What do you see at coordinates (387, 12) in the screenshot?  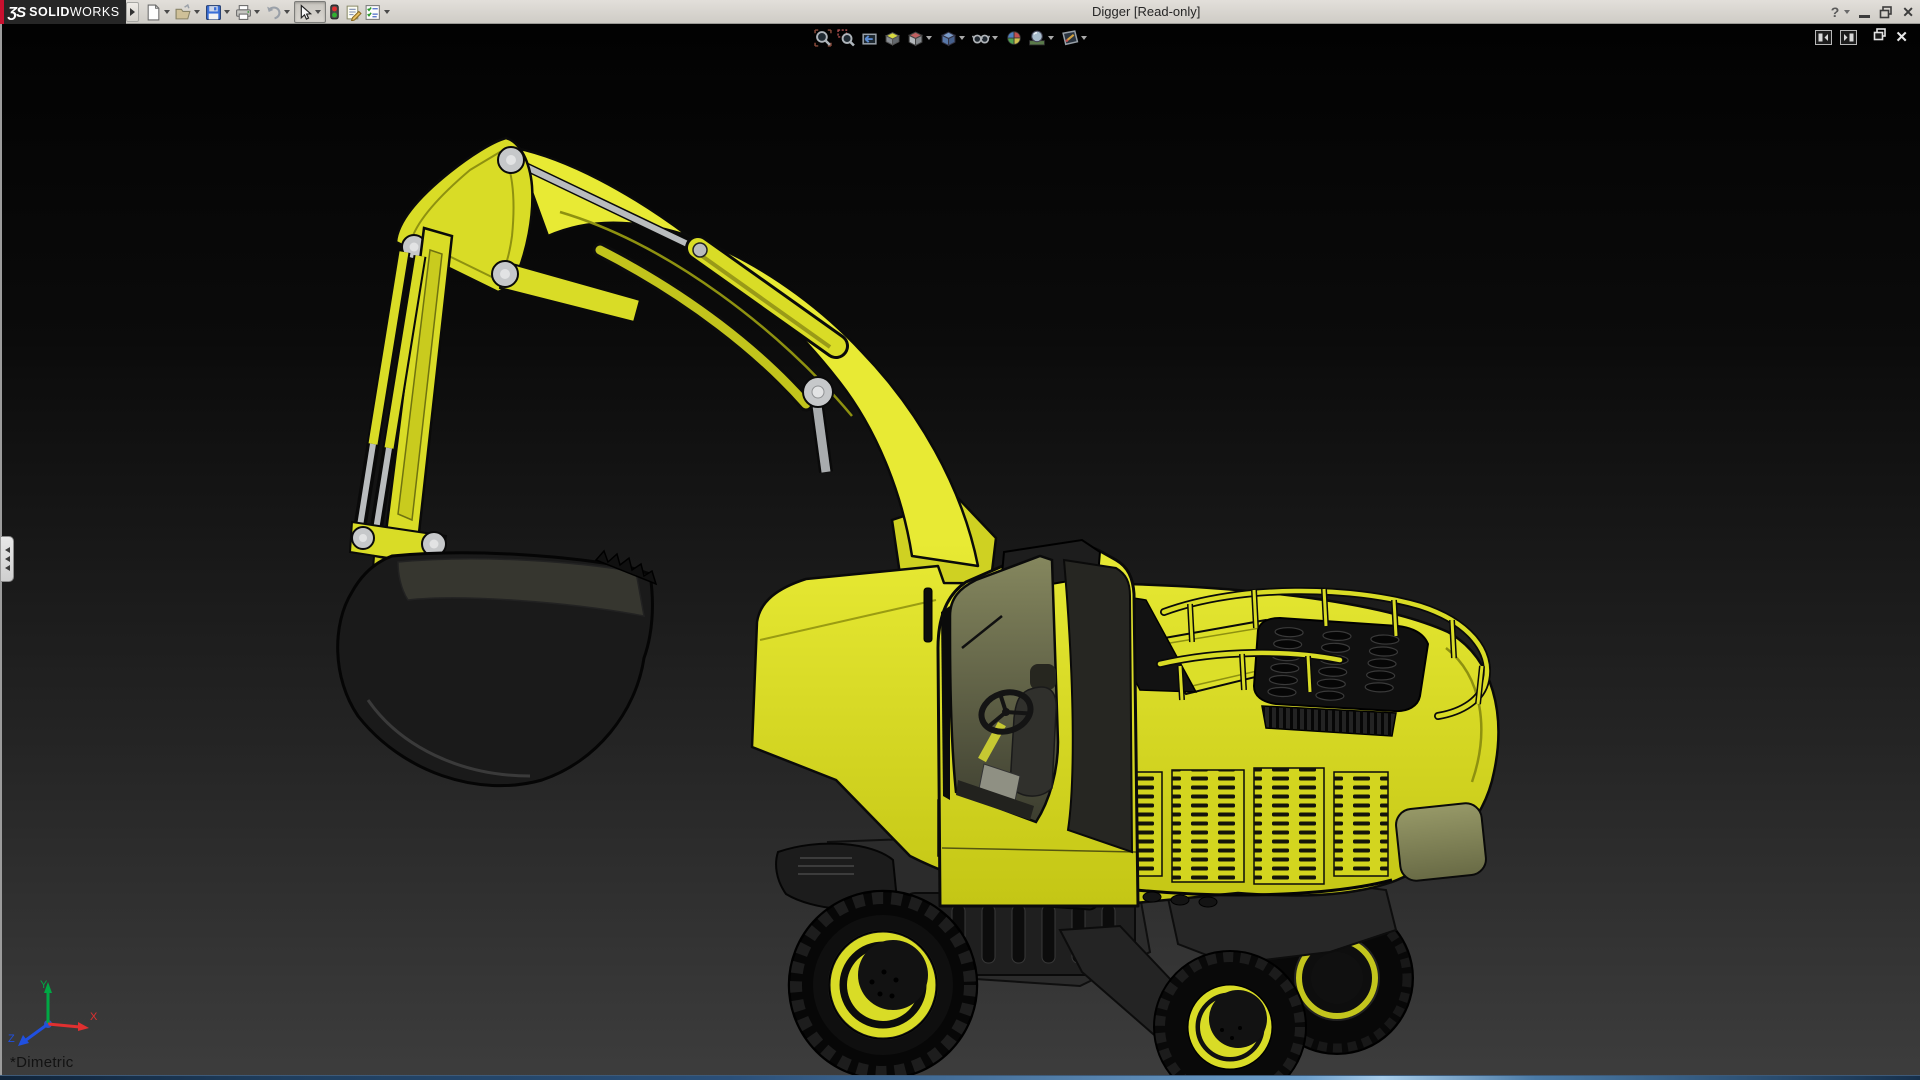 I see `options-dropdown-arrow` at bounding box center [387, 12].